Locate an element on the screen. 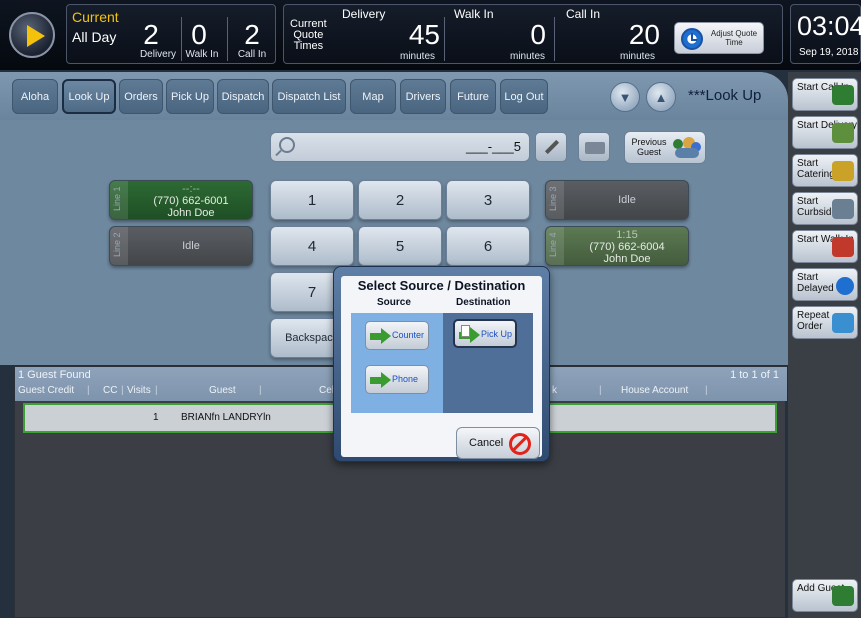 The image size is (861, 618). start-delayed-button: Start Delayed is located at coordinates (825, 284).